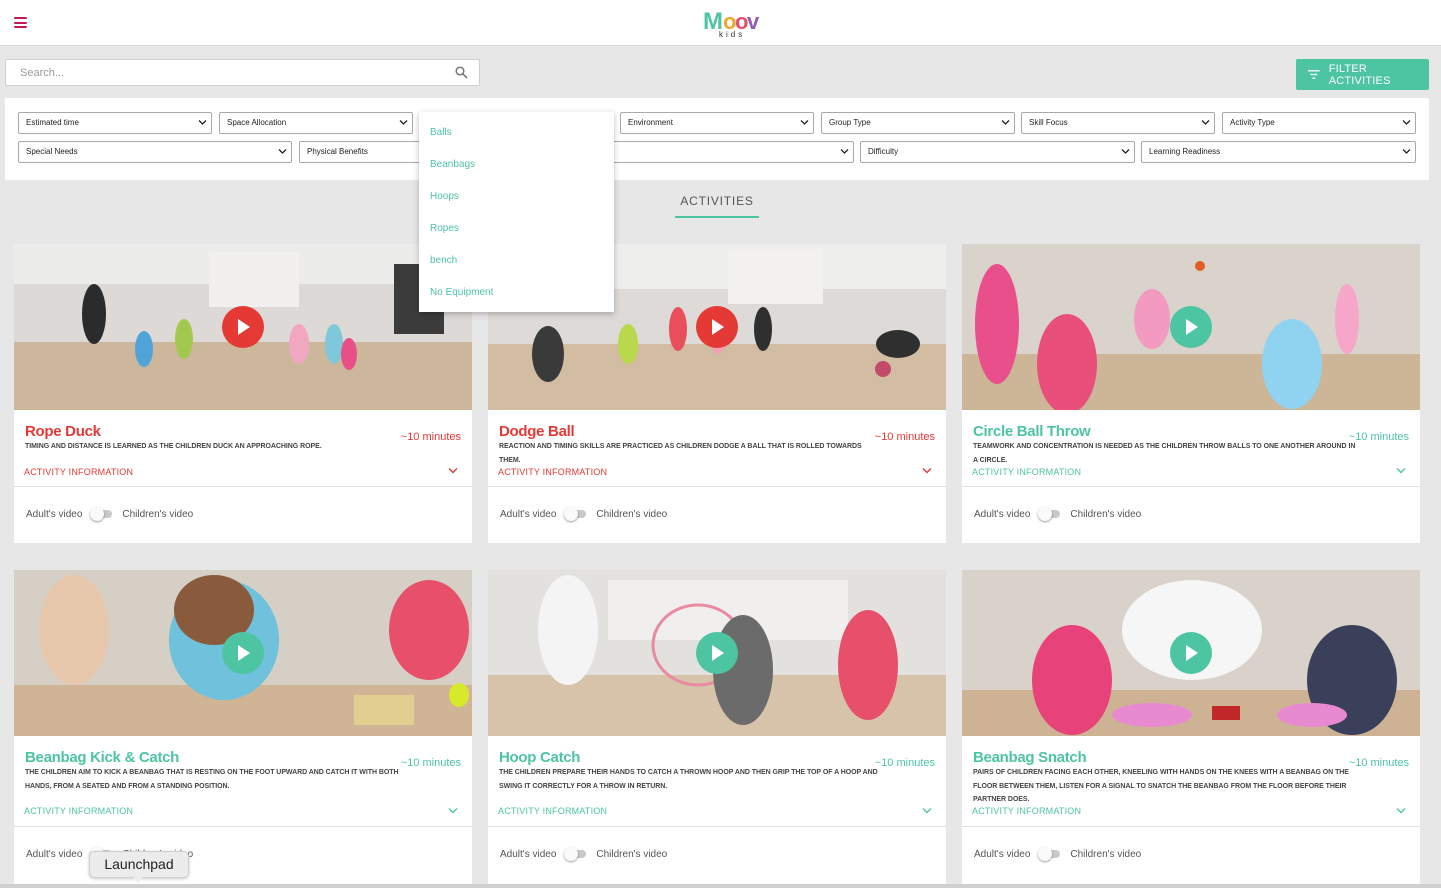 Image resolution: width=1441 pixels, height=888 pixels. I want to click on top-header: M o o v kids, so click(720, 23).